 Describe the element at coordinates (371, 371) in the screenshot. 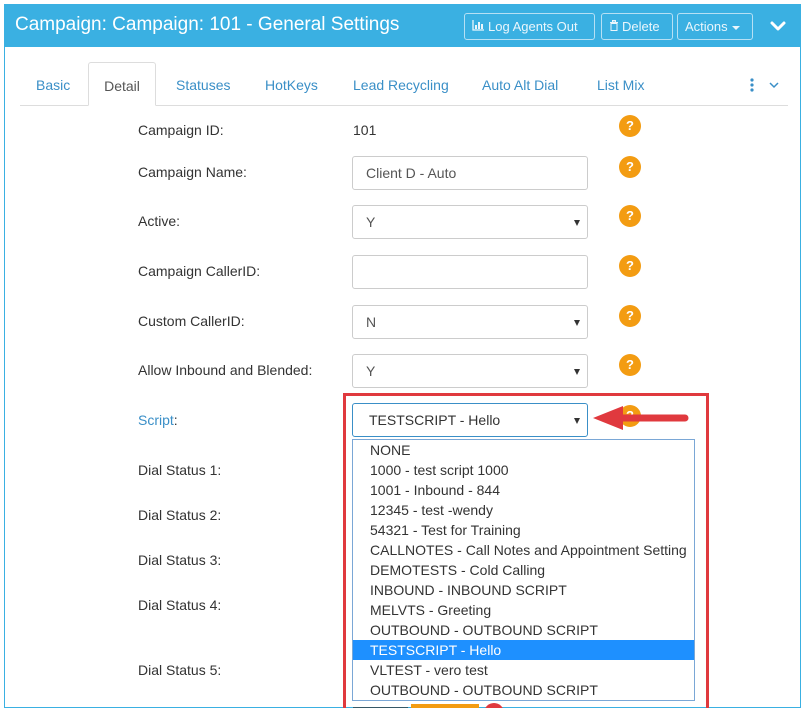

I see `allow-inbound-value: Y` at that location.